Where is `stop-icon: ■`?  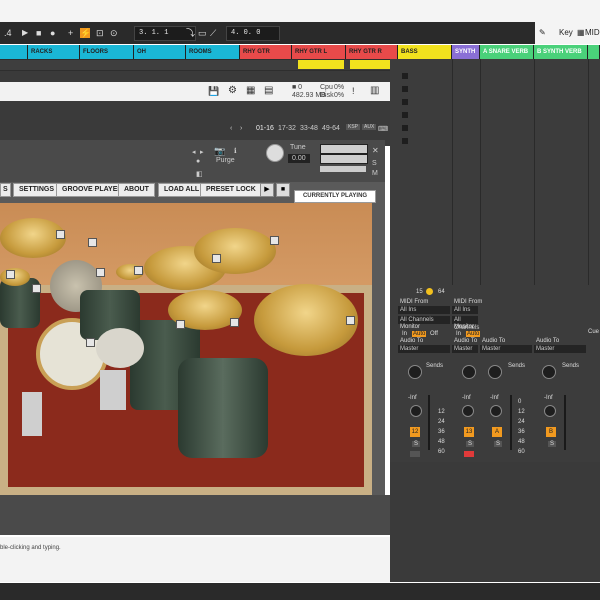 stop-icon: ■ is located at coordinates (38, 33).